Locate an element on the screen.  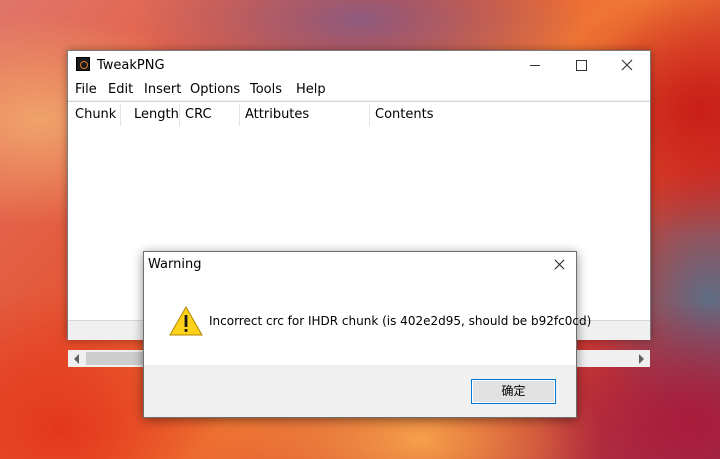
menu-help: Help is located at coordinates (311, 89).